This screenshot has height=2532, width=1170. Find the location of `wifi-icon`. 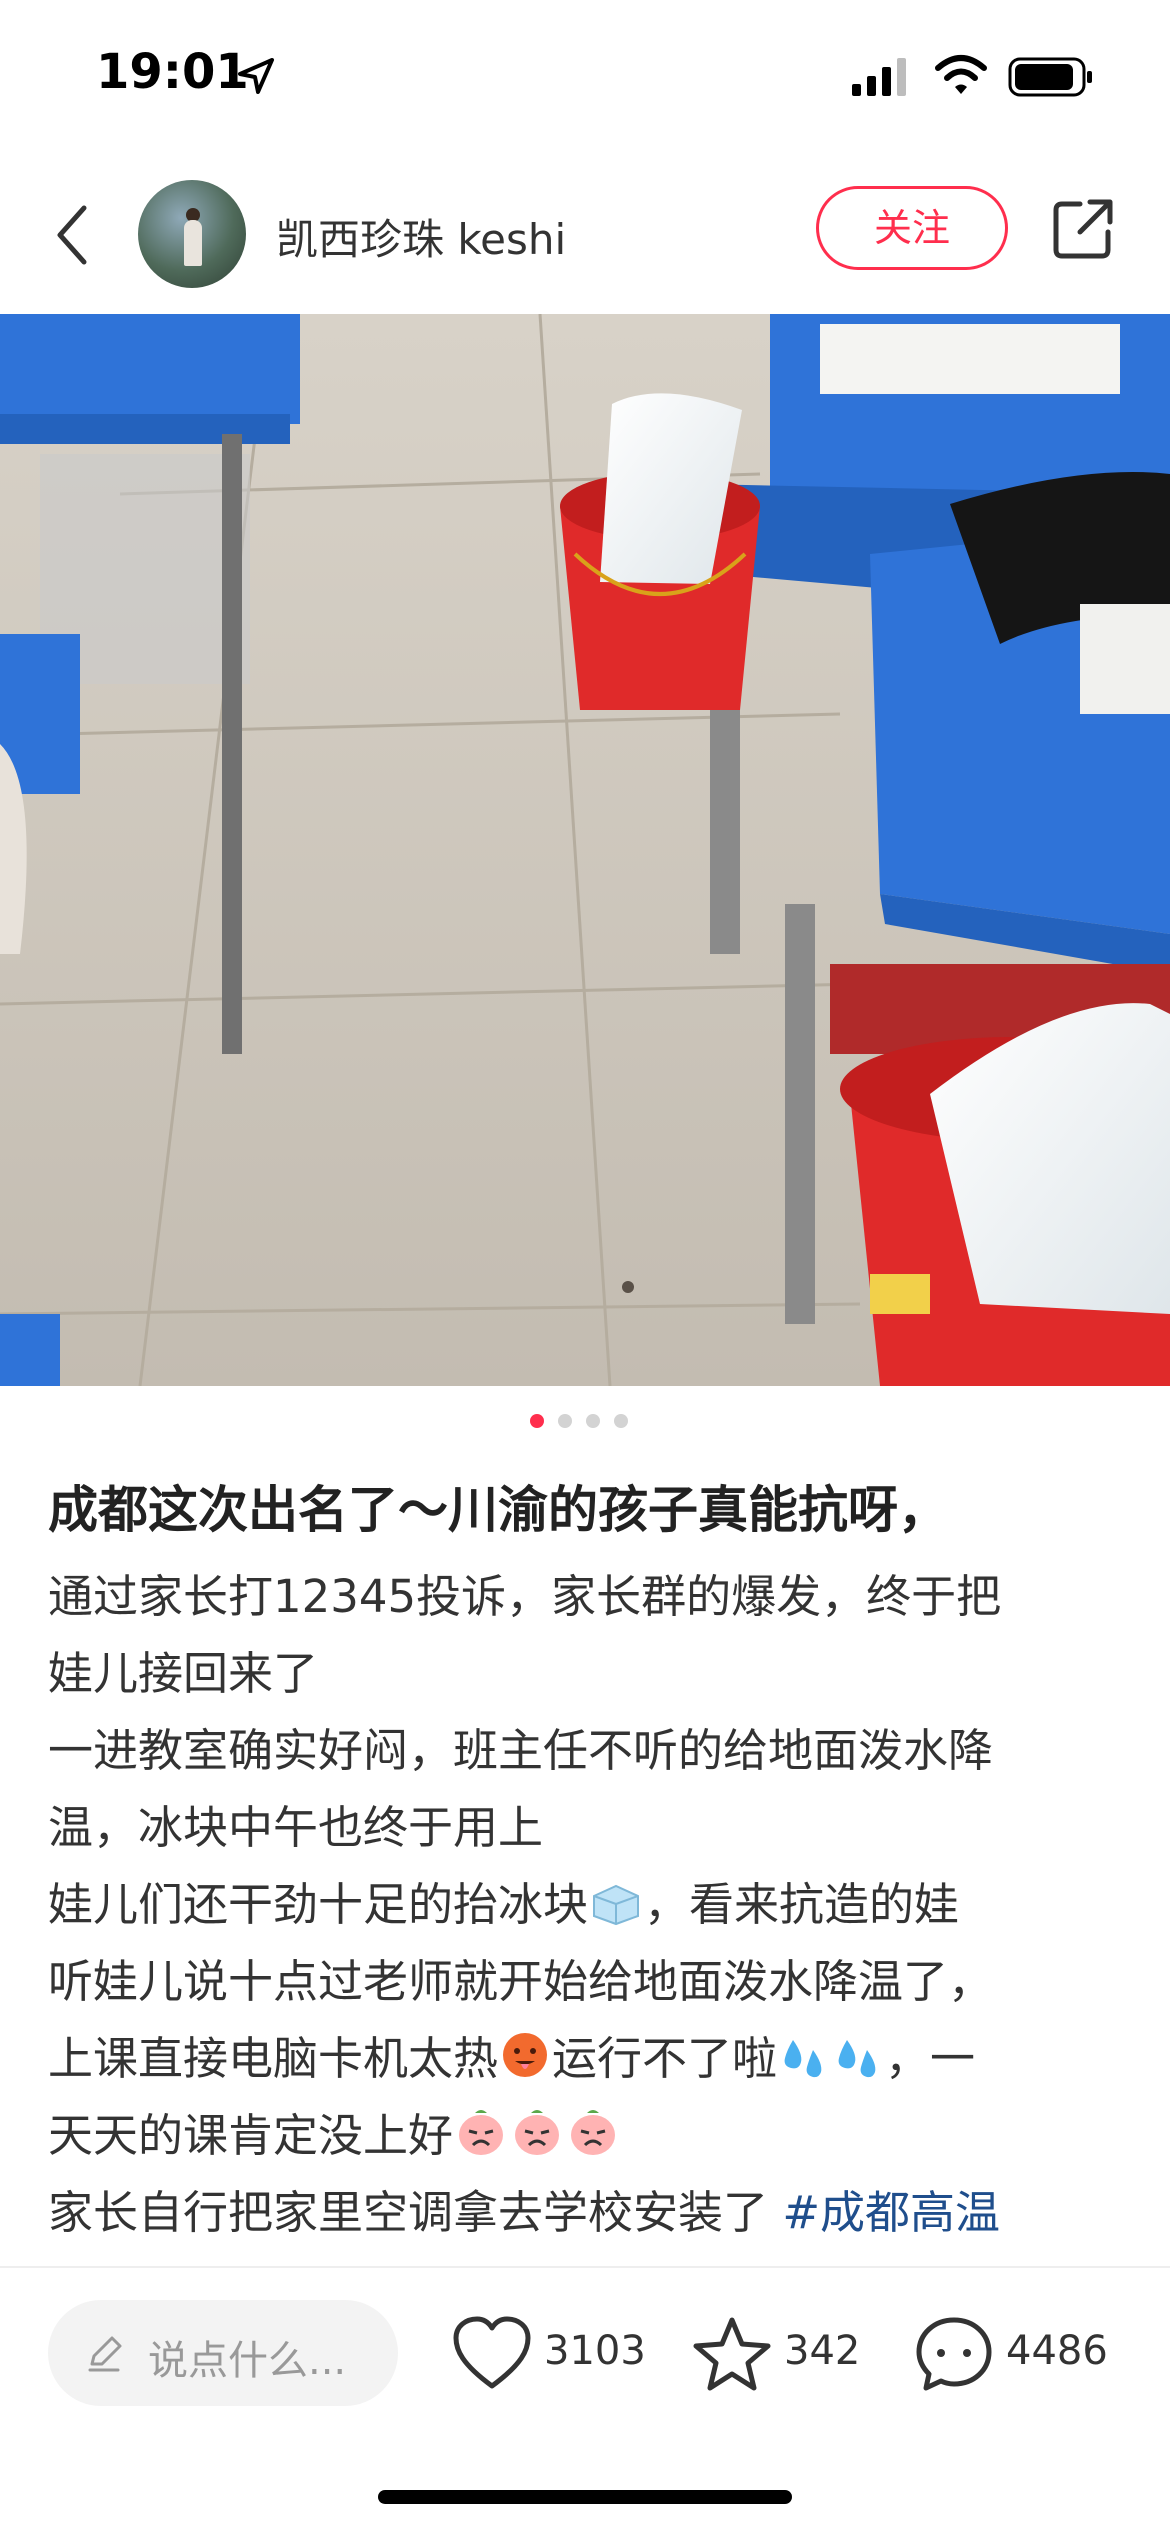

wifi-icon is located at coordinates (961, 74).